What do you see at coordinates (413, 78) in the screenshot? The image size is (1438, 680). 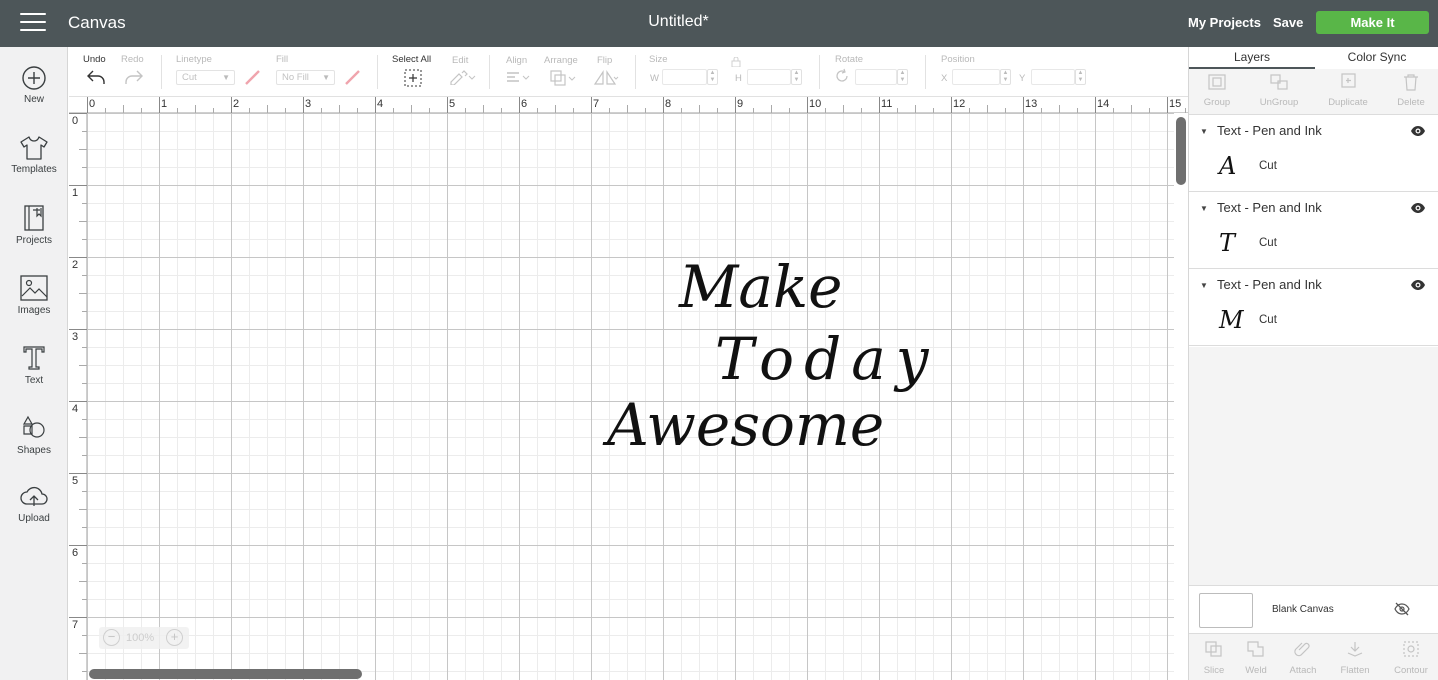 I see `select-all-icon` at bounding box center [413, 78].